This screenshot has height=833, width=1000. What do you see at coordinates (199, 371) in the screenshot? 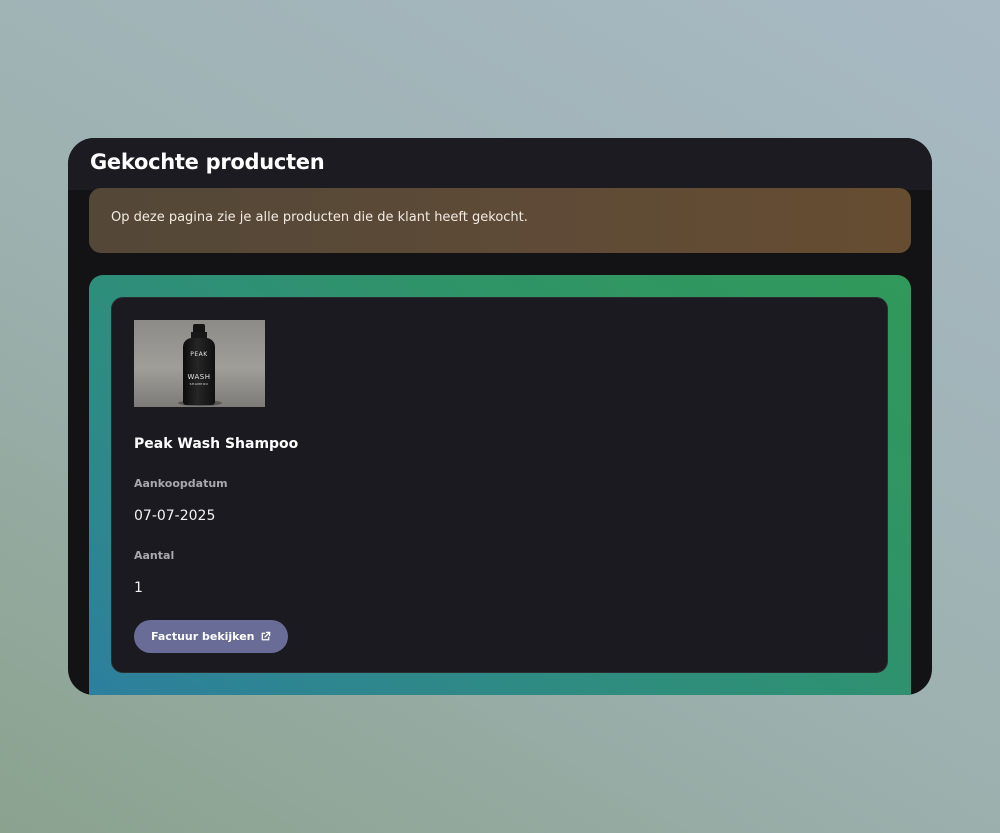
I see `shampoo-bottle: PEAK WASH SHAMPOO` at bounding box center [199, 371].